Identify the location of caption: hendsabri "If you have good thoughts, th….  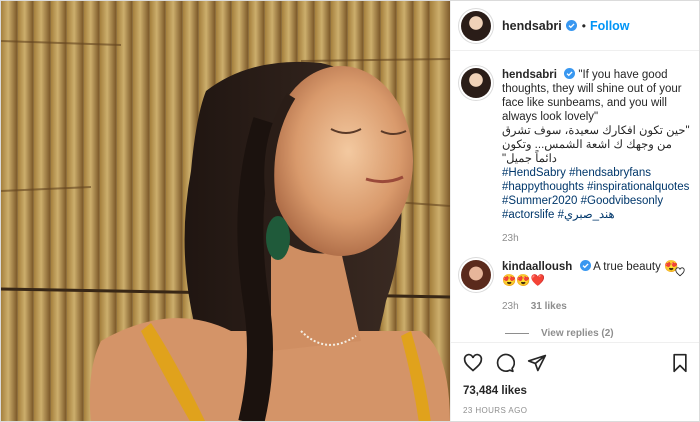
(575, 157).